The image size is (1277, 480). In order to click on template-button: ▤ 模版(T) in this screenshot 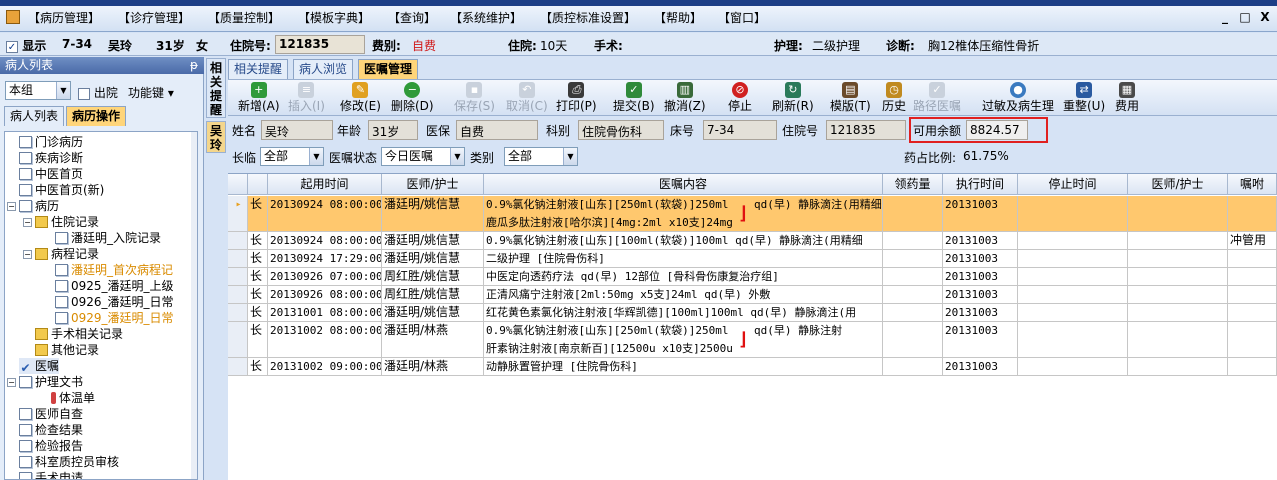, I will do `click(850, 98)`.